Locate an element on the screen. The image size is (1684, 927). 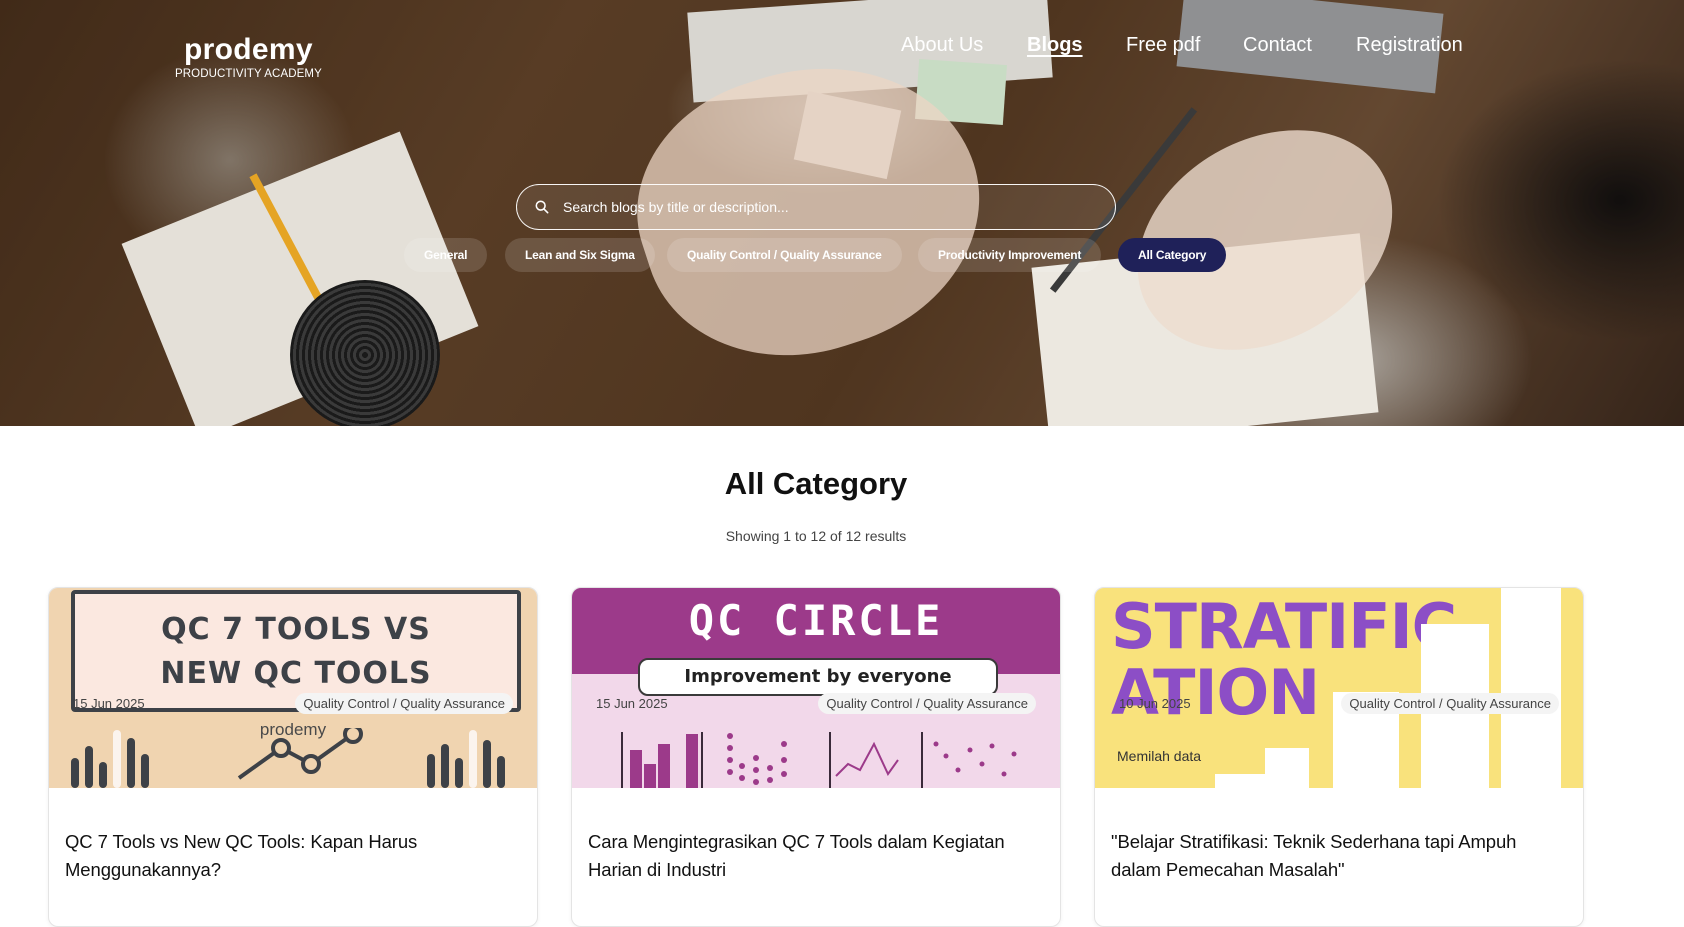
logo-name: prodemy is located at coordinates (248, 49).